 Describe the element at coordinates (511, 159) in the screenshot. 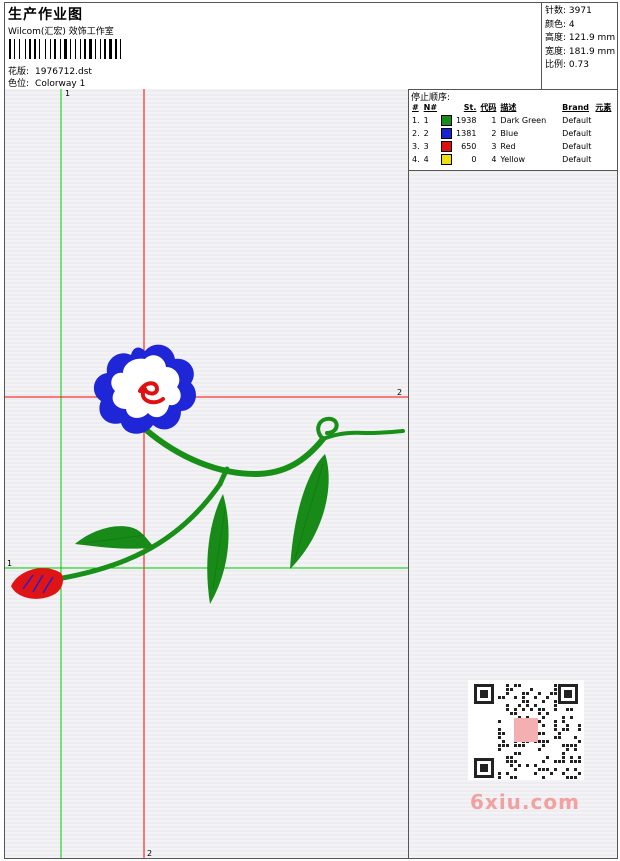

I see `table-row: 4. 4 0 4 Yellow Default` at that location.